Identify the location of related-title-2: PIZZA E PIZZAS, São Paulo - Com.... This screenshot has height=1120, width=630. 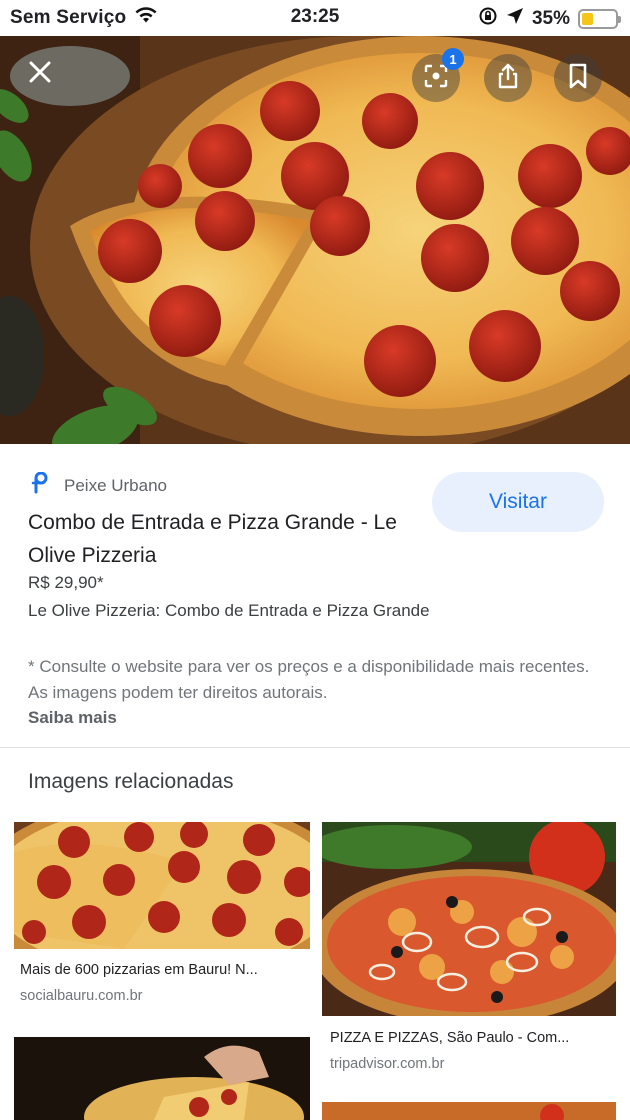
(470, 1038).